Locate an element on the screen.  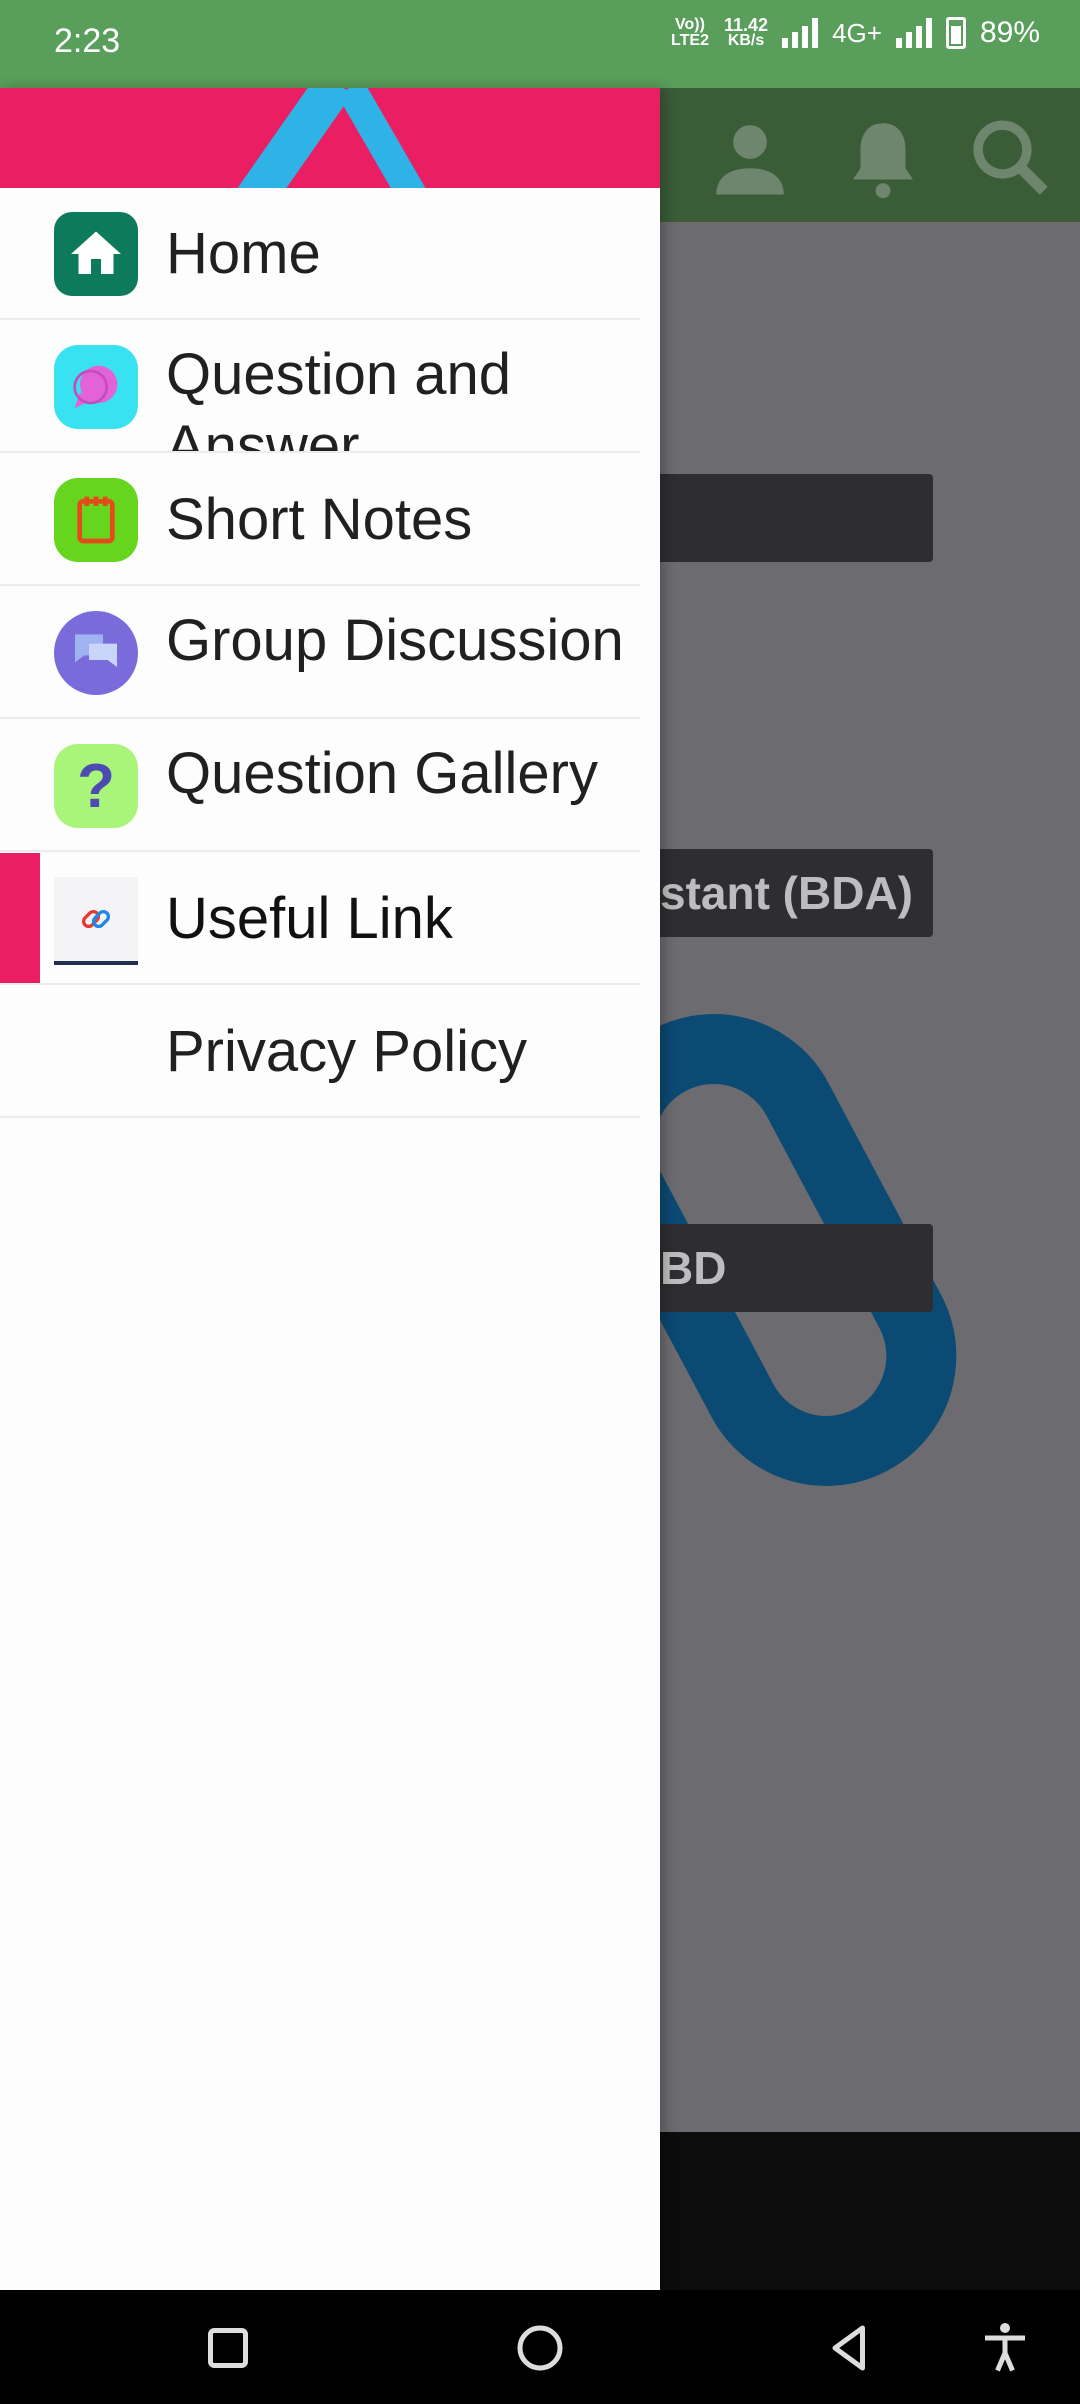
drawer-item-short-notes: Short Notes is located at coordinates (320, 520).